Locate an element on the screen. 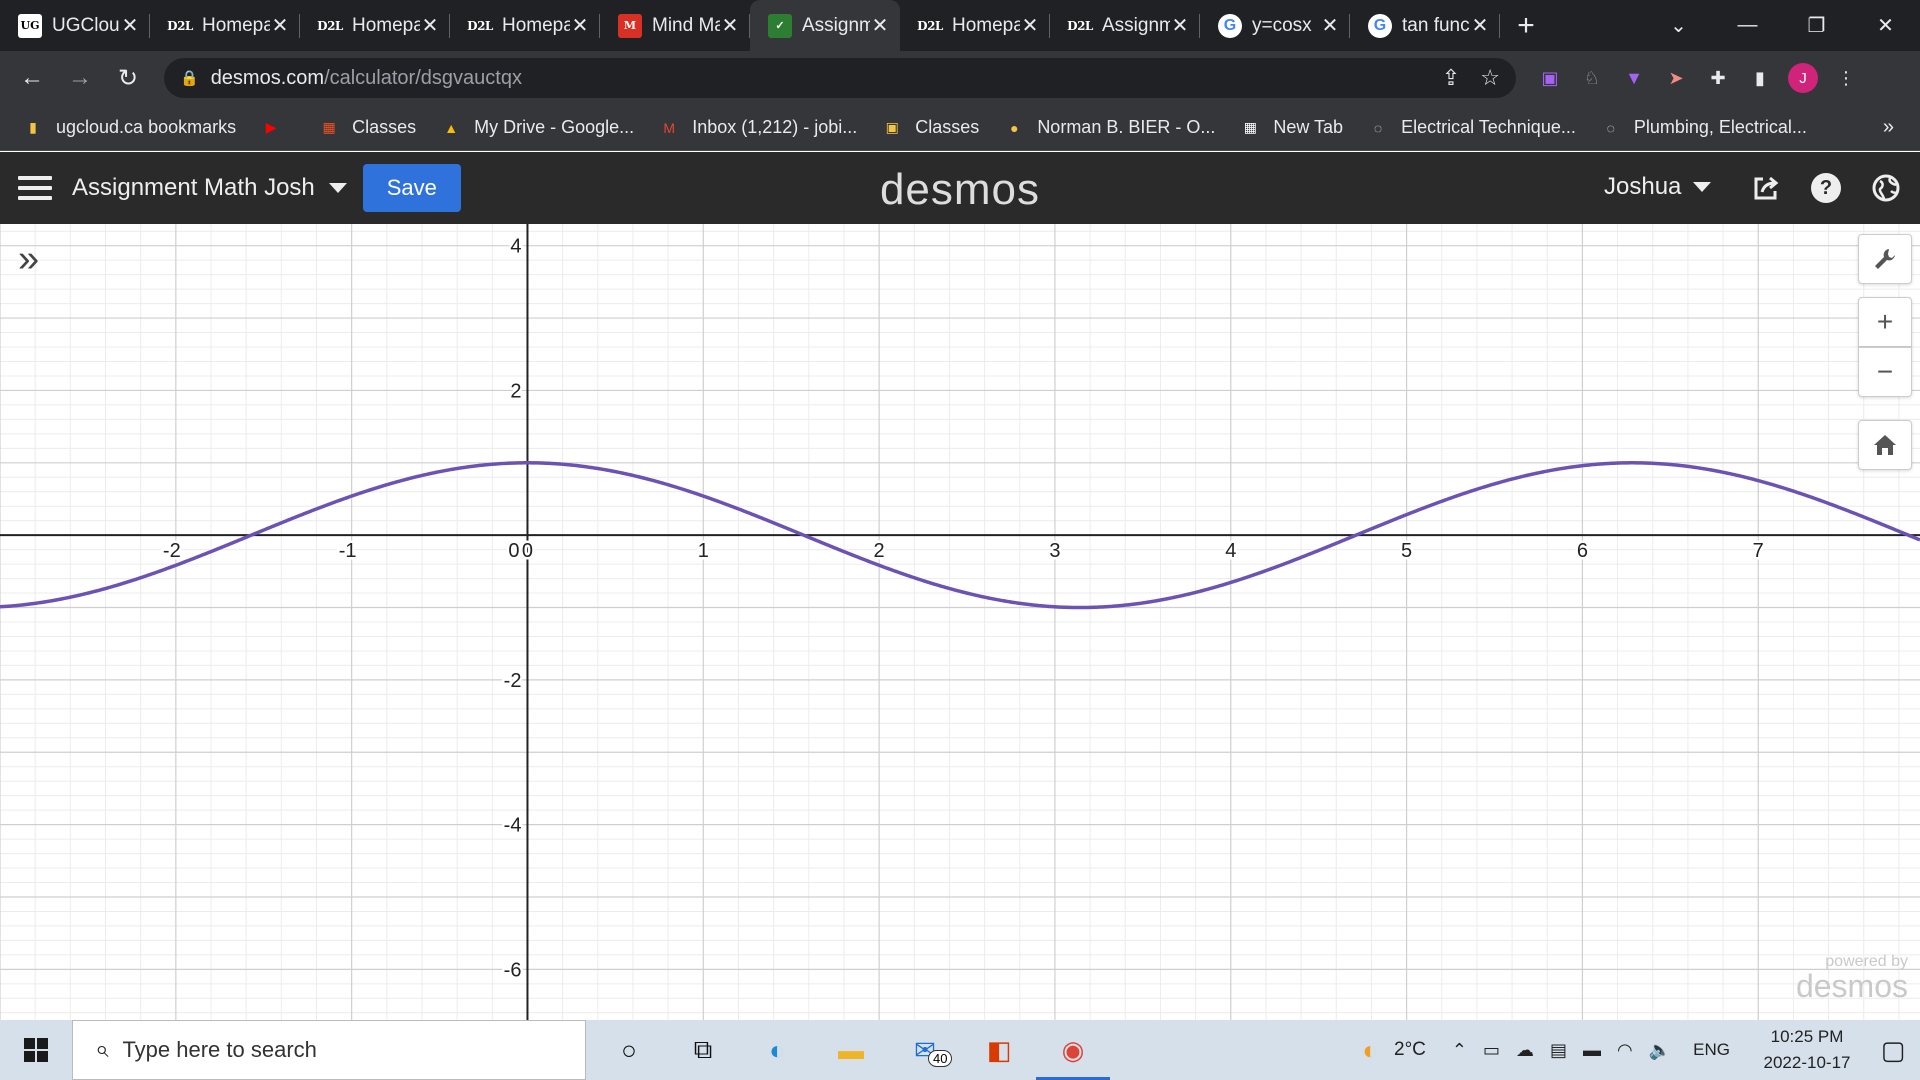  browser-tab: M Mind Map✕ is located at coordinates (675, 25).